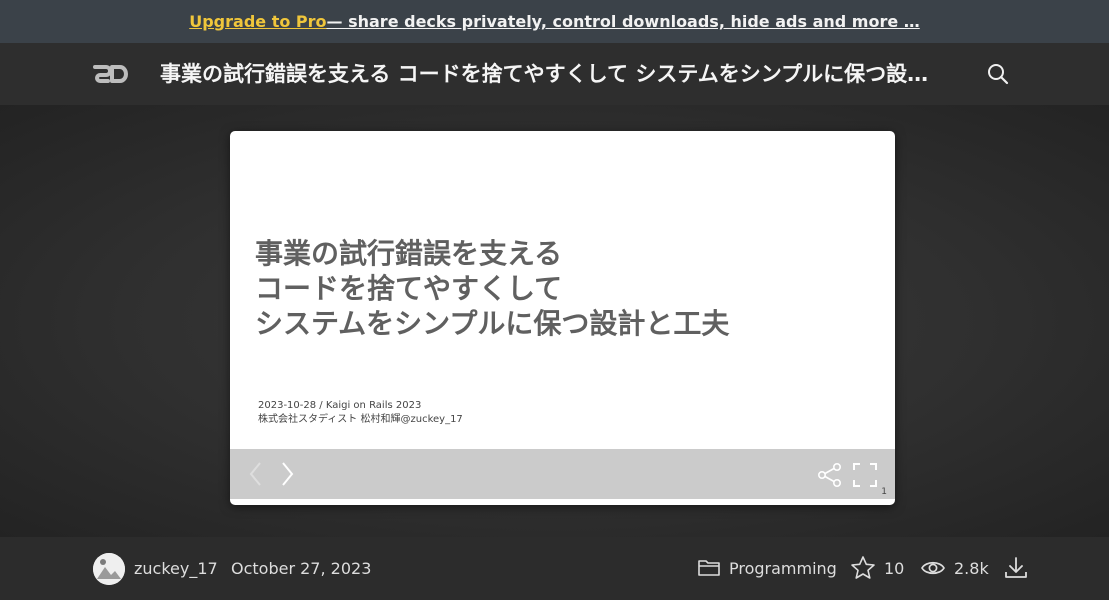  What do you see at coordinates (783, 568) in the screenshot?
I see `category-label: Programming` at bounding box center [783, 568].